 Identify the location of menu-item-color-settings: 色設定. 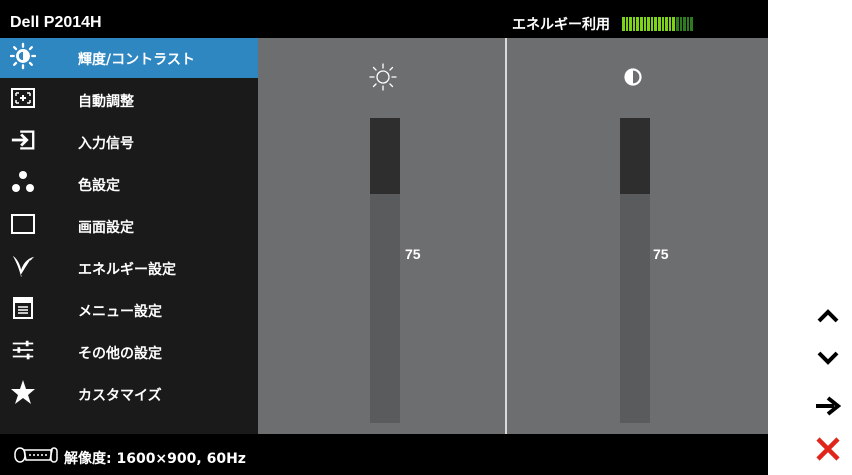
(129, 184).